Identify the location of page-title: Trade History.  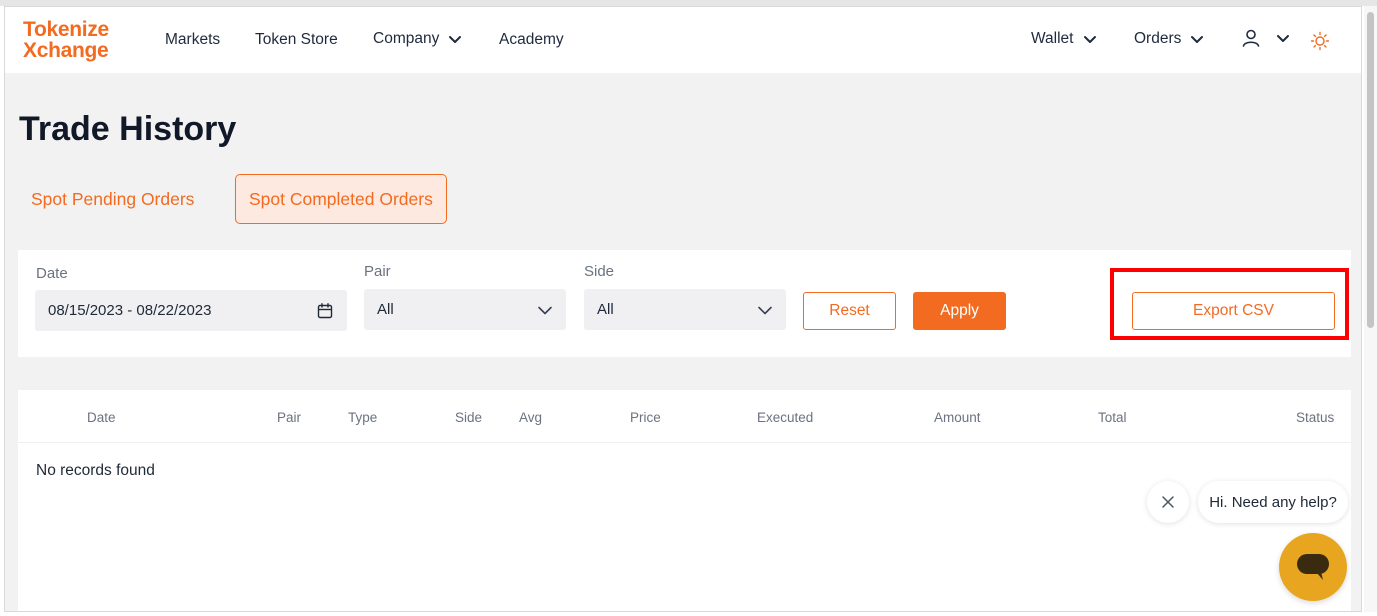
(128, 129).